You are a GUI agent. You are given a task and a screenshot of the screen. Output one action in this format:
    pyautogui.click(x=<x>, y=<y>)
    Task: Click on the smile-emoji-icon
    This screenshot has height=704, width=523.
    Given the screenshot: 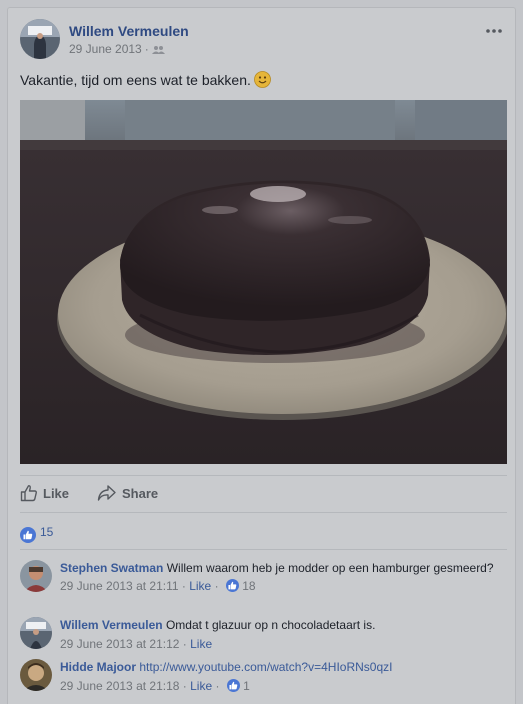 What is the action you would take?
    pyautogui.click(x=262, y=81)
    